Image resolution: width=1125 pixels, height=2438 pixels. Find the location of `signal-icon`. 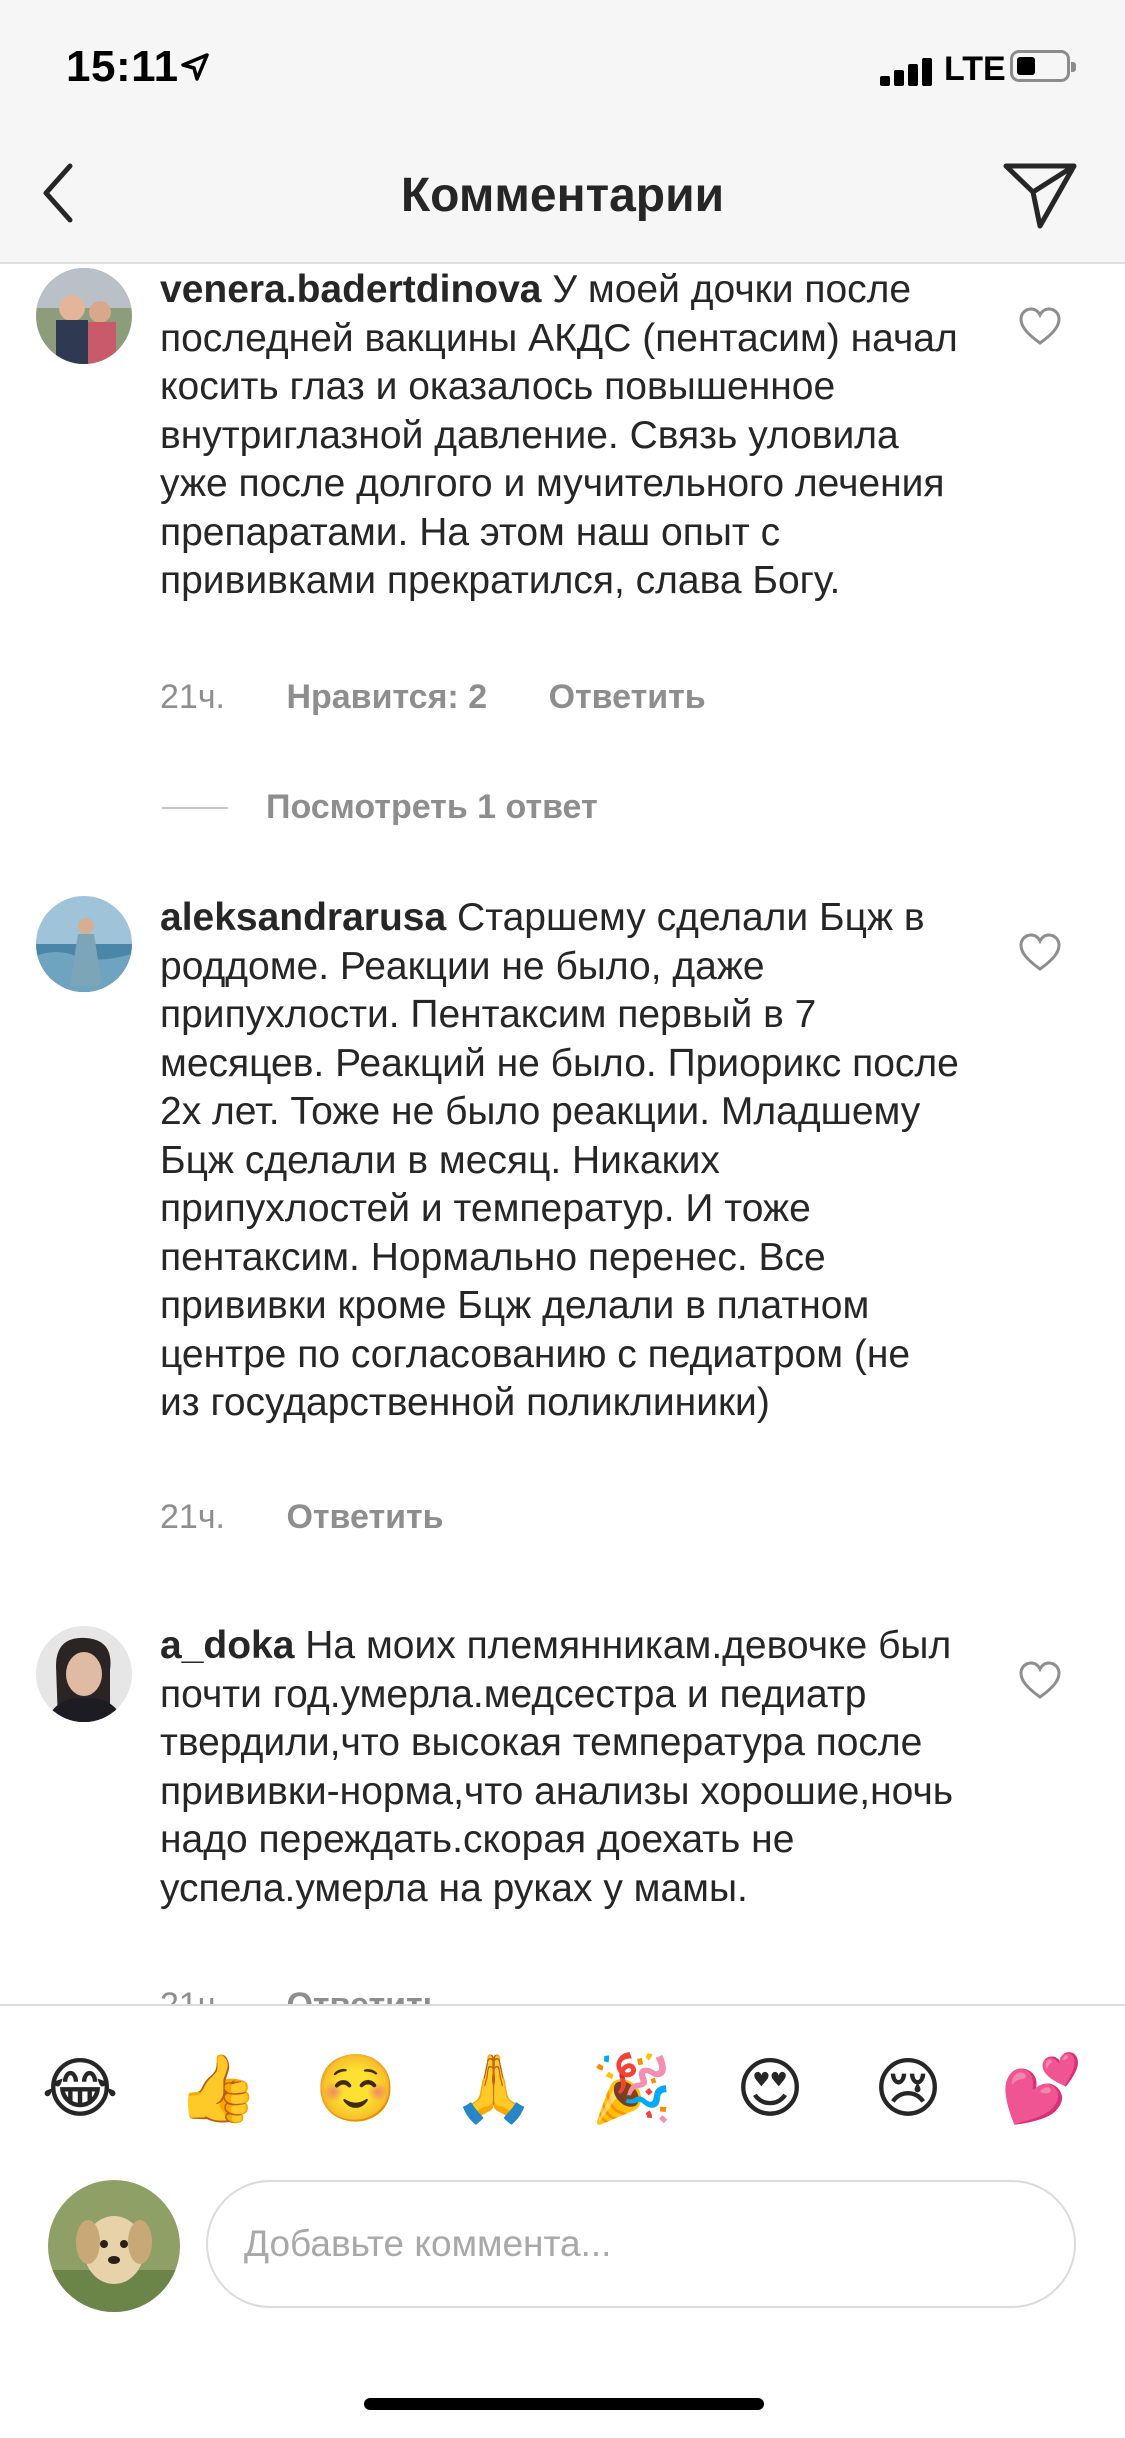

signal-icon is located at coordinates (910, 71).